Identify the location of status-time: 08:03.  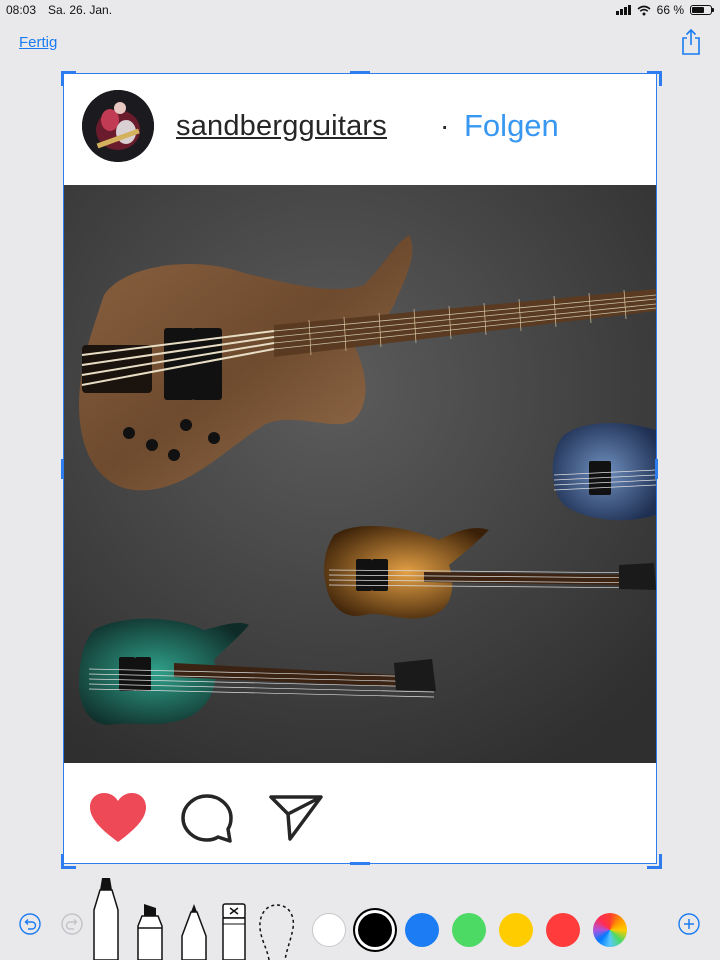
(21, 10).